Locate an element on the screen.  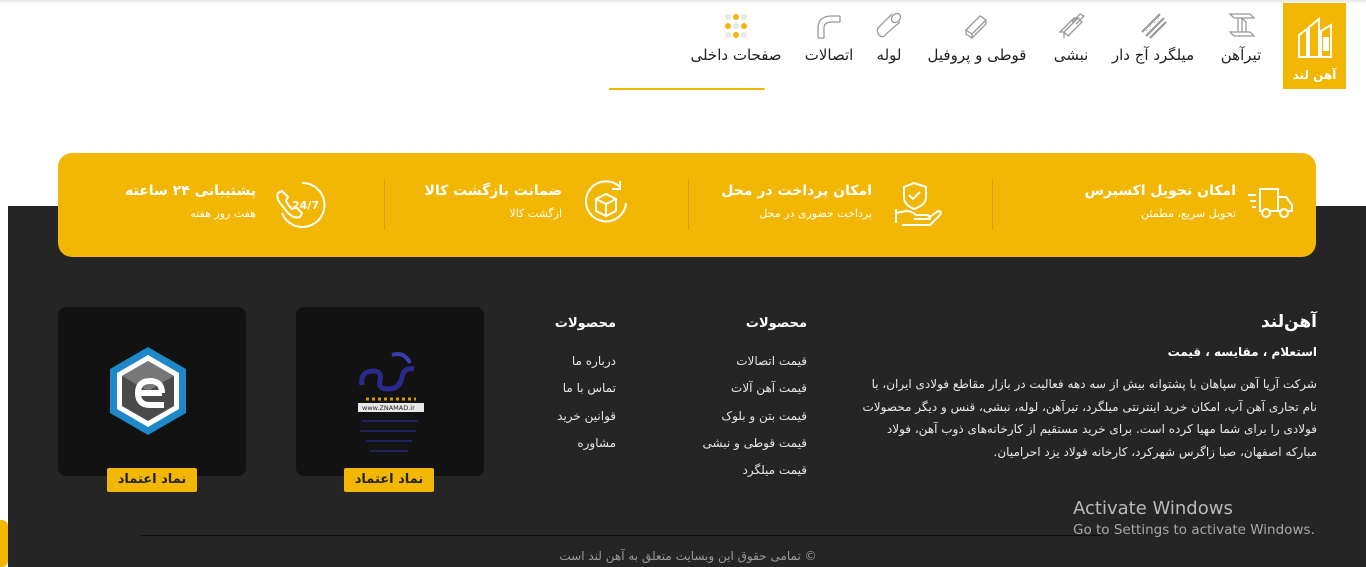
footer-link: قیمت اتصالات is located at coordinates (771, 361).